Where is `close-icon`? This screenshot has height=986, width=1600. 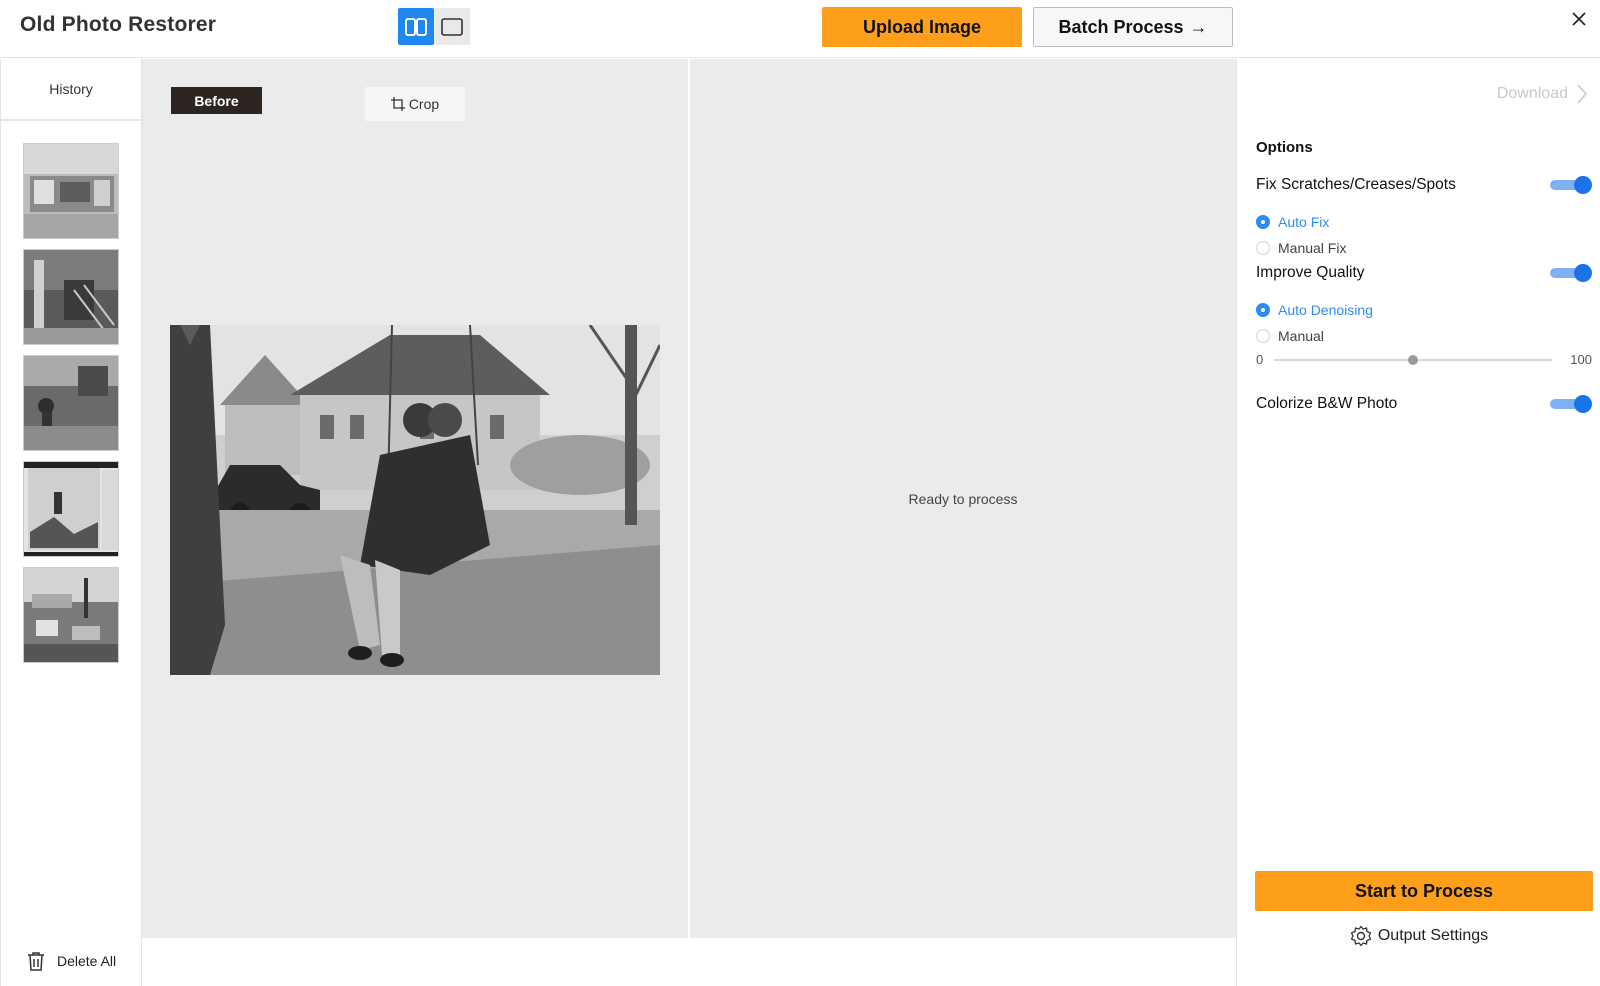 close-icon is located at coordinates (1579, 19).